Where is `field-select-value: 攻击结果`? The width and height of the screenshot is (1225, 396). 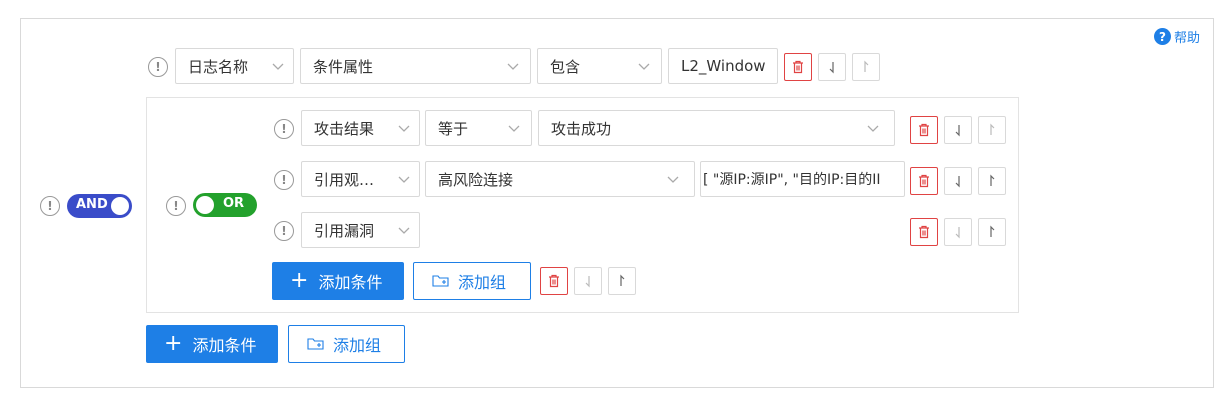 field-select-value: 攻击结果 is located at coordinates (344, 128).